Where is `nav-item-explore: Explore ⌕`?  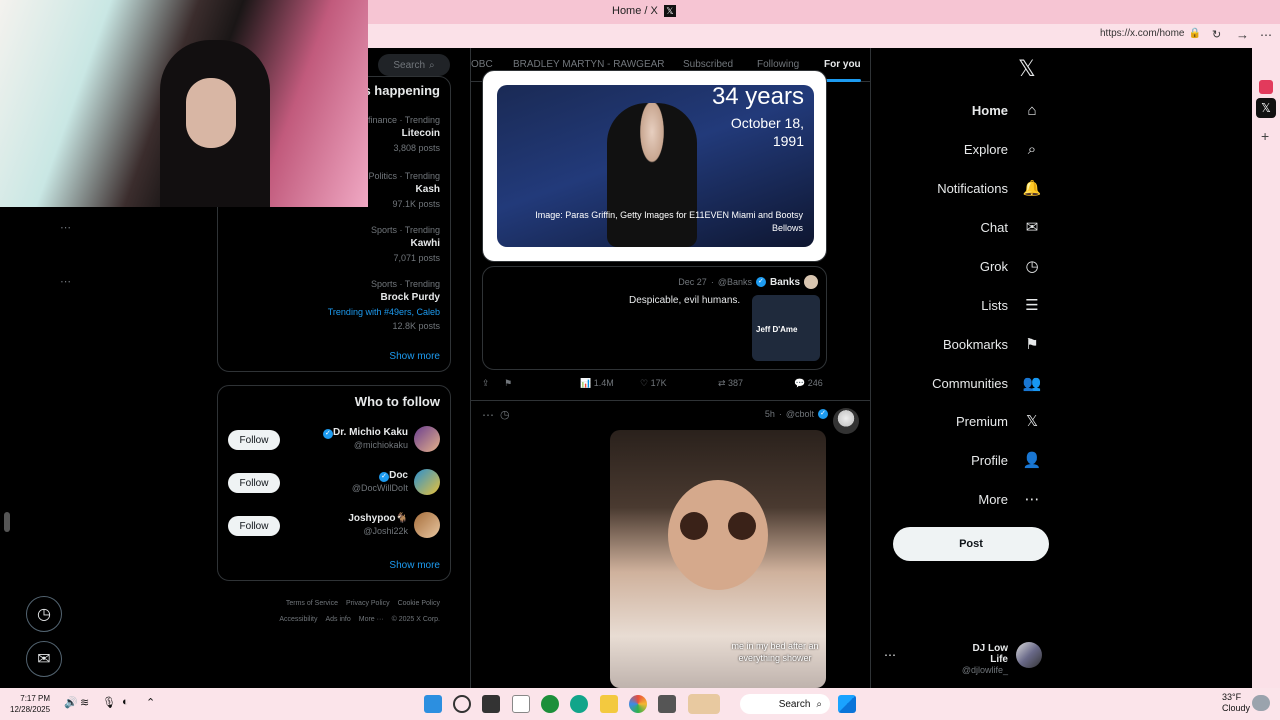 nav-item-explore: Explore ⌕ is located at coordinates (1003, 149).